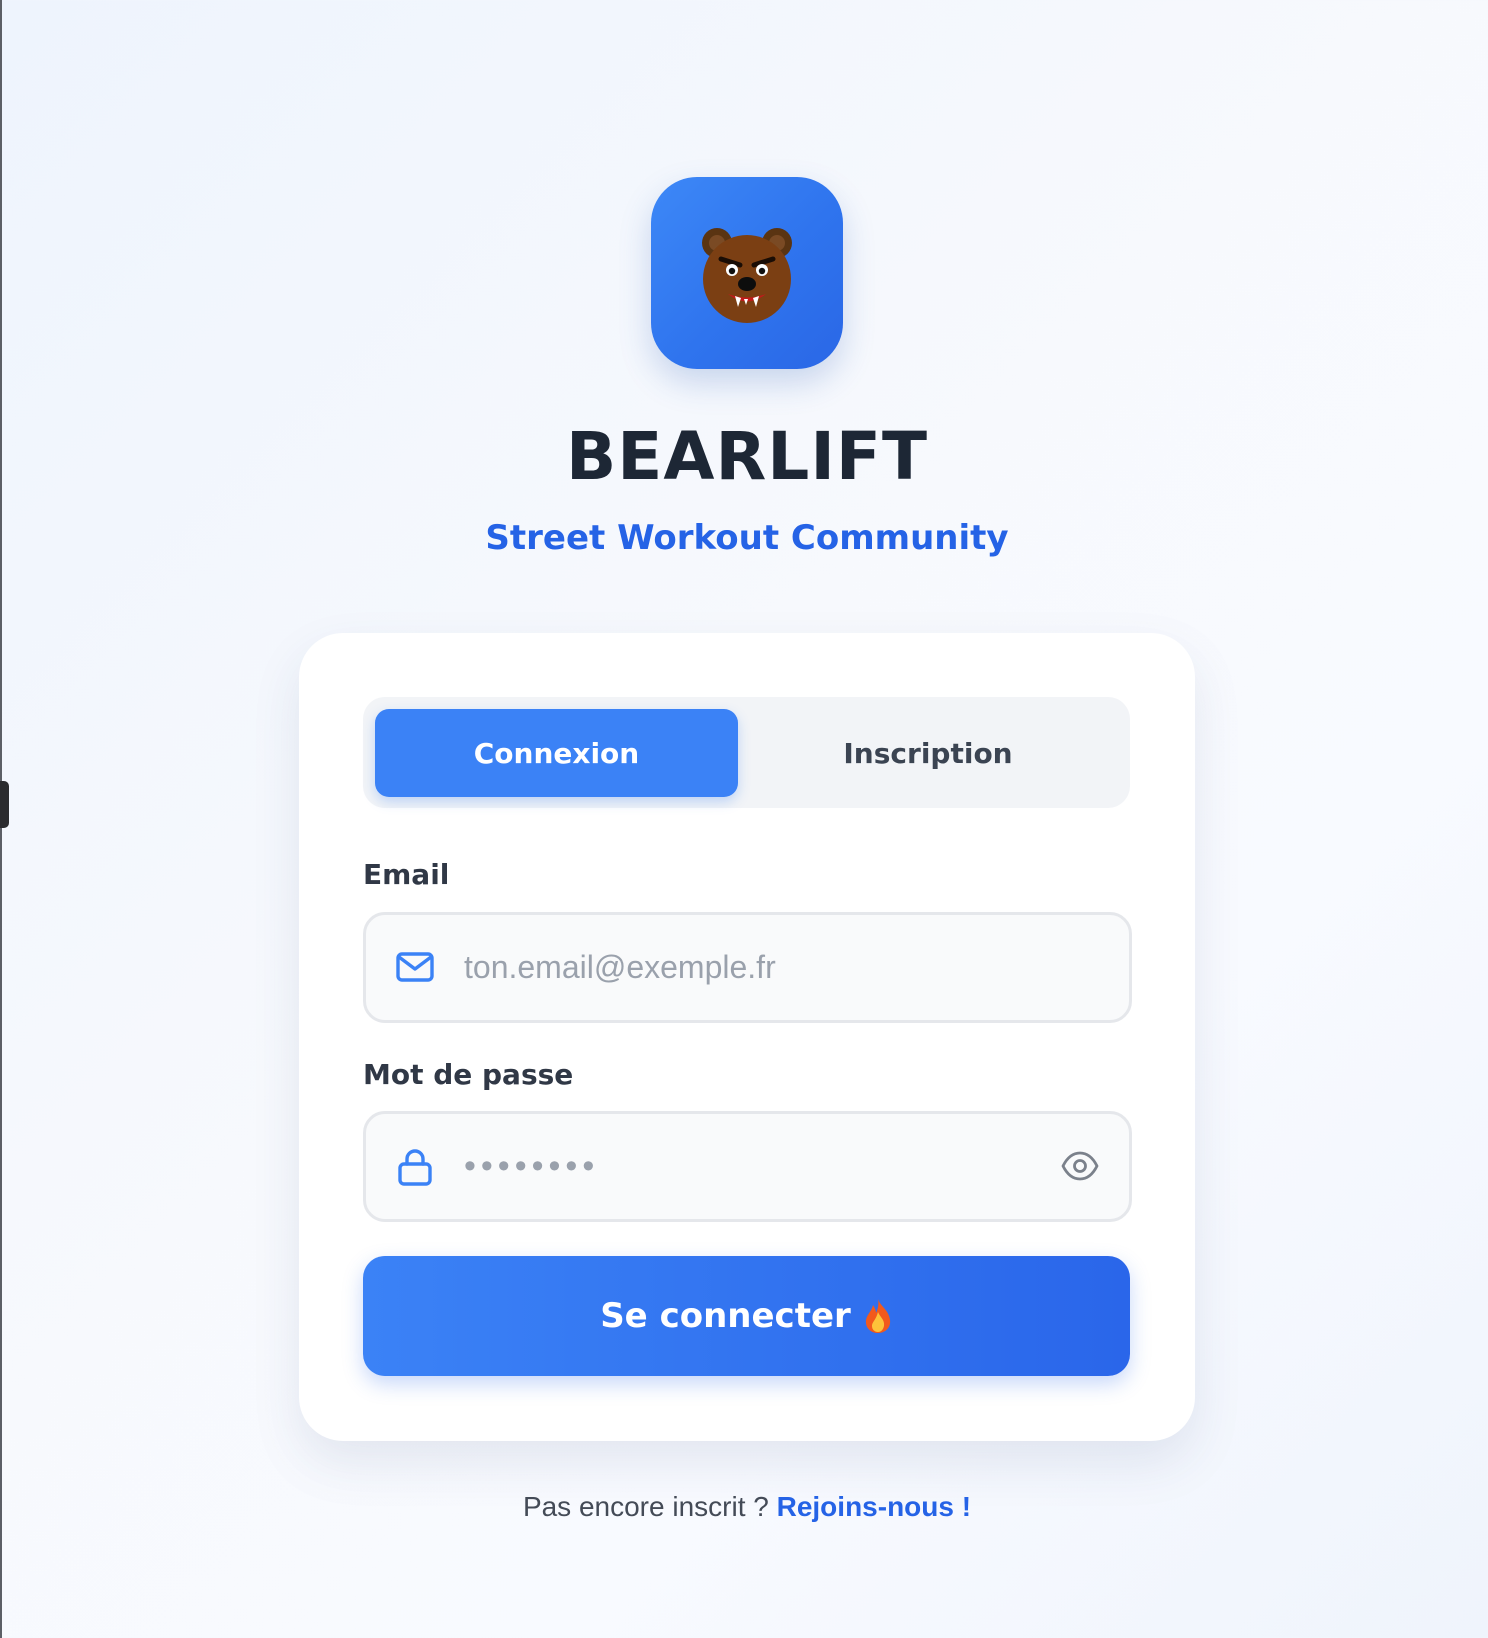  I want to click on fire-icon, so click(877, 1316).